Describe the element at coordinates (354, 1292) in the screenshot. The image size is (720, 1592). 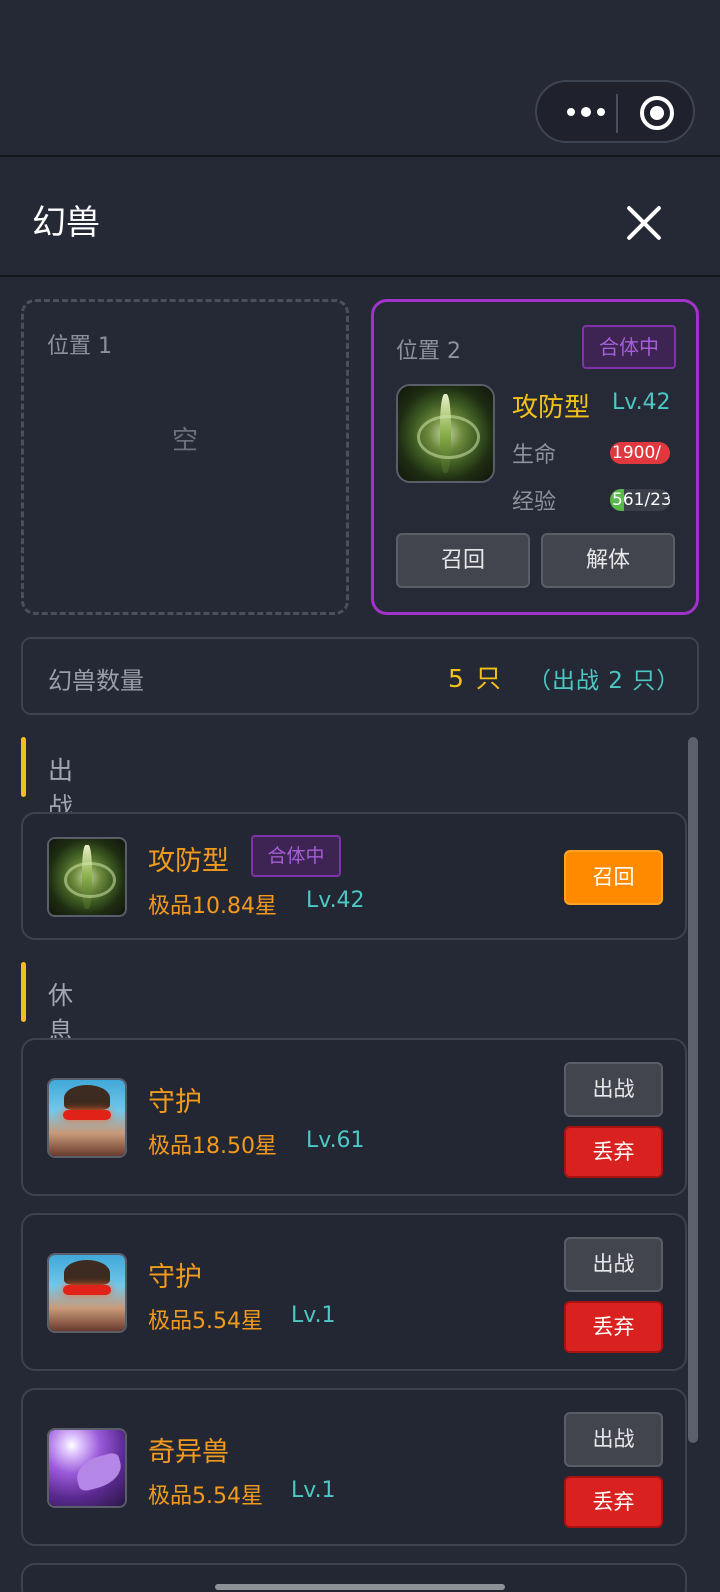
I see `resting-pet-card: 守护 极品5.54星 Lv.1 出战 丢弃` at that location.